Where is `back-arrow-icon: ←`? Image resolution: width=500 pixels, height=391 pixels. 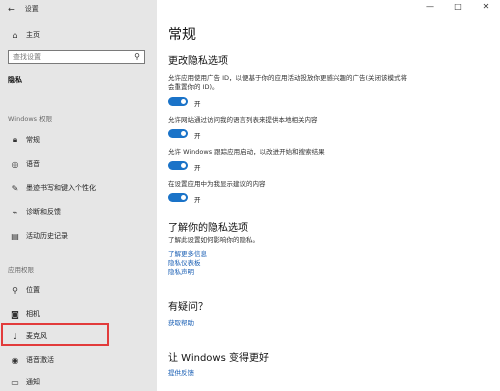 back-arrow-icon: ← is located at coordinates (11, 9).